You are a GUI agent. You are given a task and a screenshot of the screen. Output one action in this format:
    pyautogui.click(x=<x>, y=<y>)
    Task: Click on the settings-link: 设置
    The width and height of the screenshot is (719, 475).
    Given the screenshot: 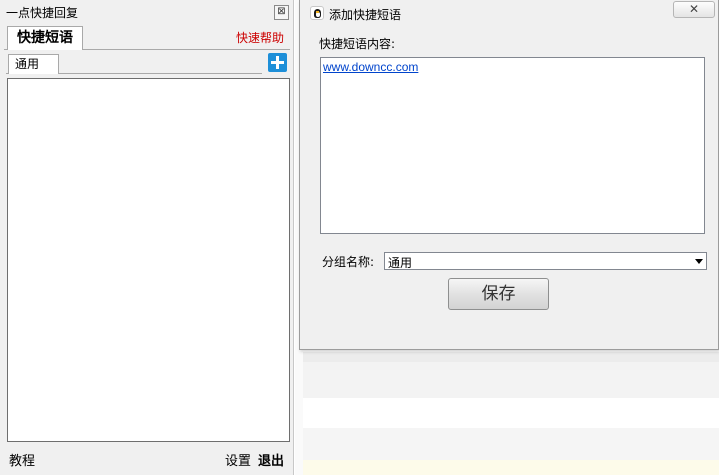 What is the action you would take?
    pyautogui.click(x=238, y=459)
    